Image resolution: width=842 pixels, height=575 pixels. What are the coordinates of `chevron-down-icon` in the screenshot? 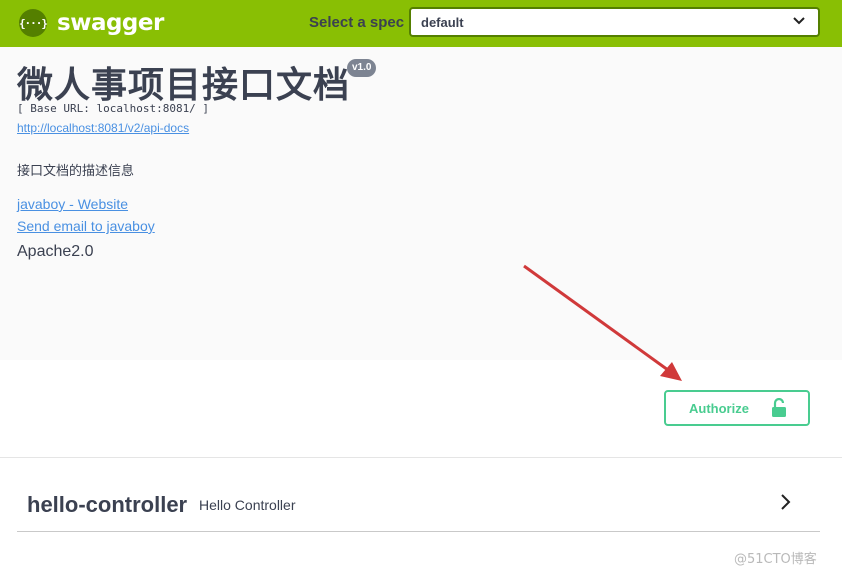 It's located at (799, 21).